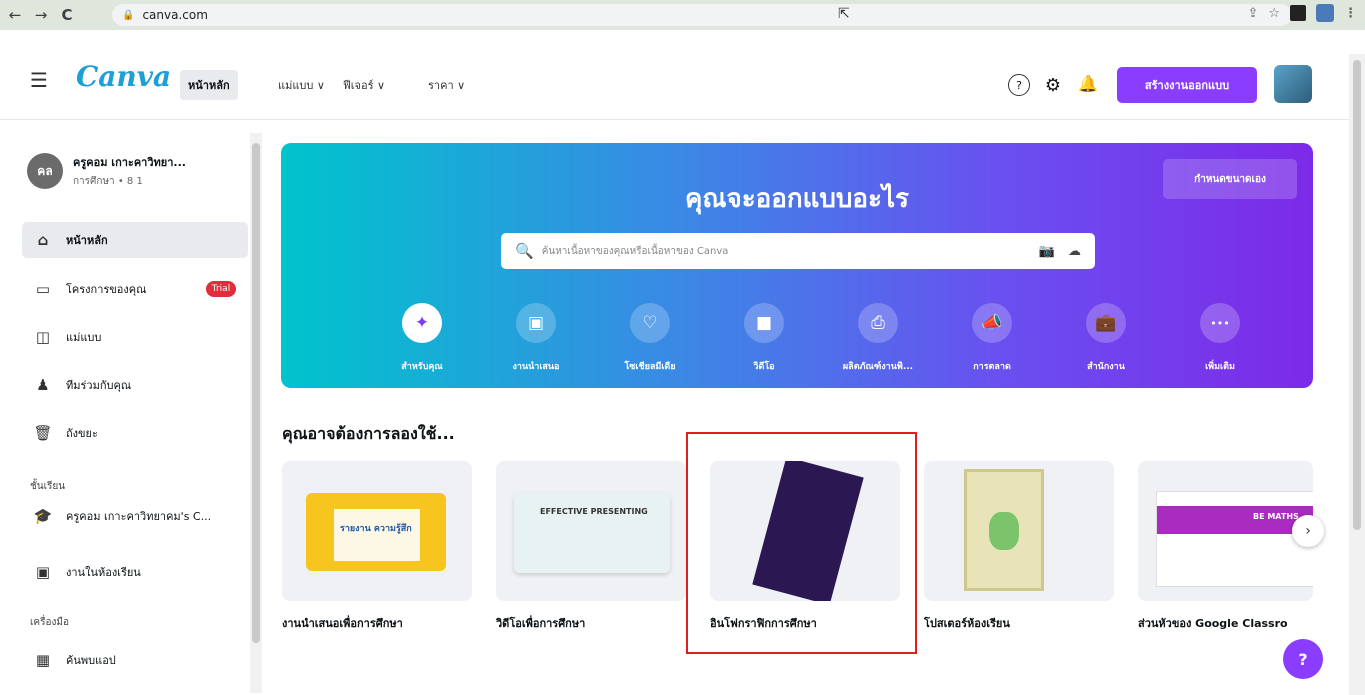 This screenshot has width=1365, height=695. What do you see at coordinates (39, 80) in the screenshot?
I see `hamburger-menu-icon: ☰` at bounding box center [39, 80].